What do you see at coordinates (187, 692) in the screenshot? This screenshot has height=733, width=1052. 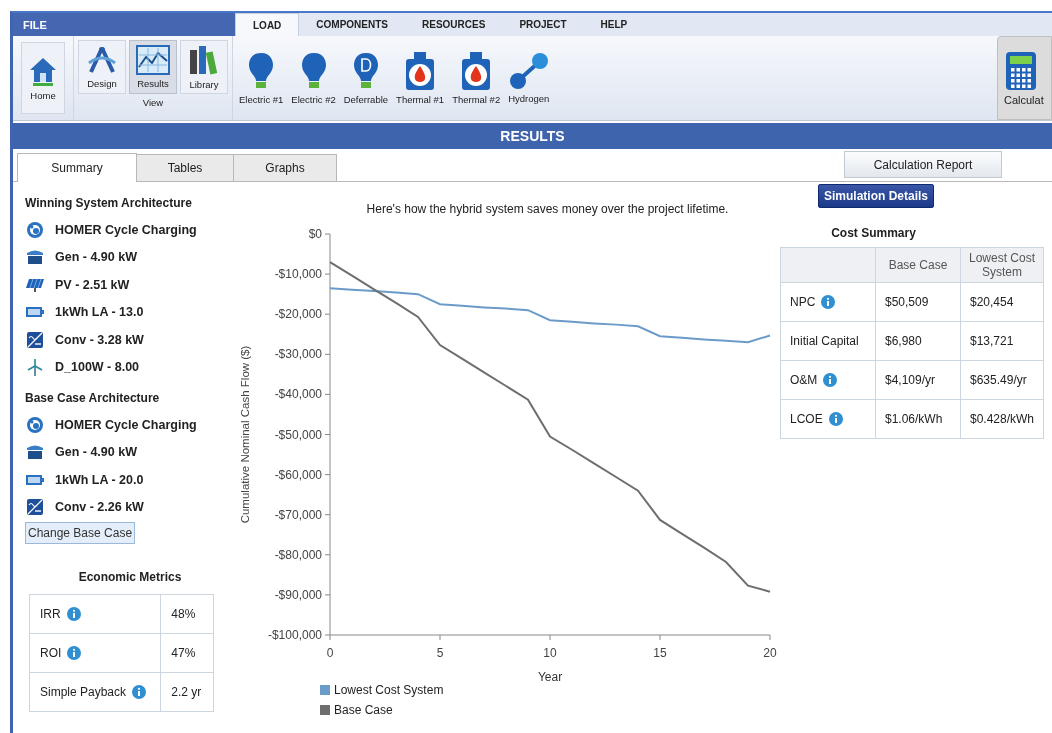 I see `metric-value-cell: 2.2 yr` at bounding box center [187, 692].